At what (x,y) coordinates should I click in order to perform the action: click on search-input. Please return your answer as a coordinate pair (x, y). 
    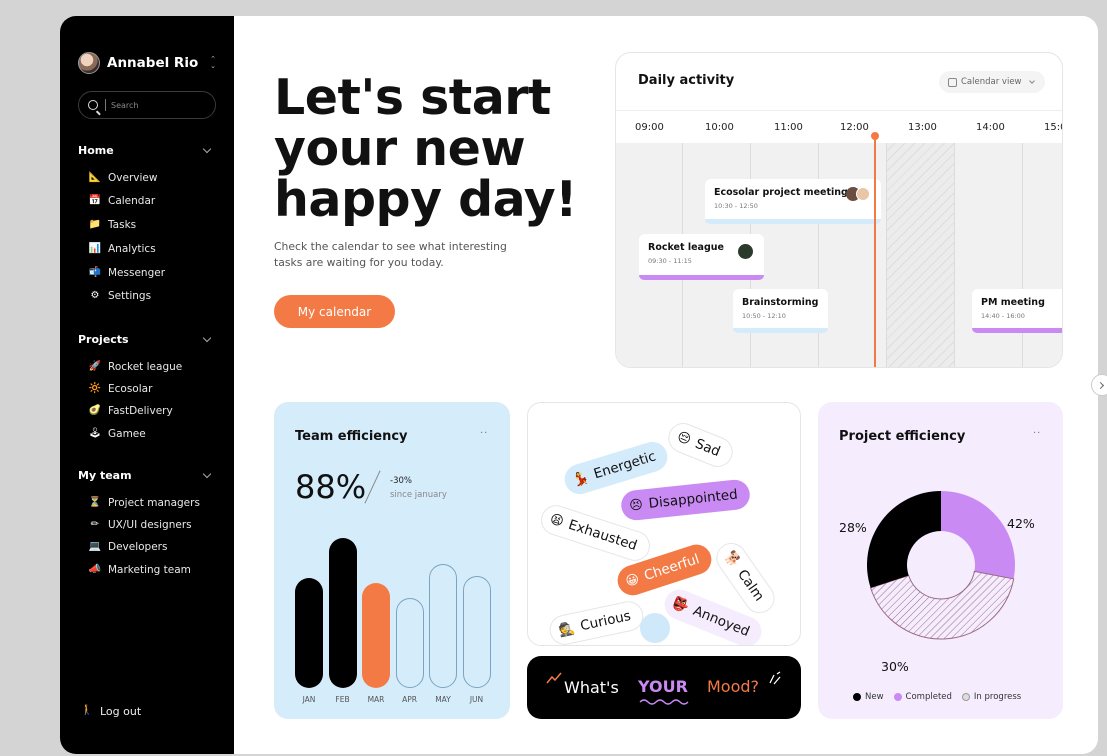
    Looking at the image, I should click on (156, 105).